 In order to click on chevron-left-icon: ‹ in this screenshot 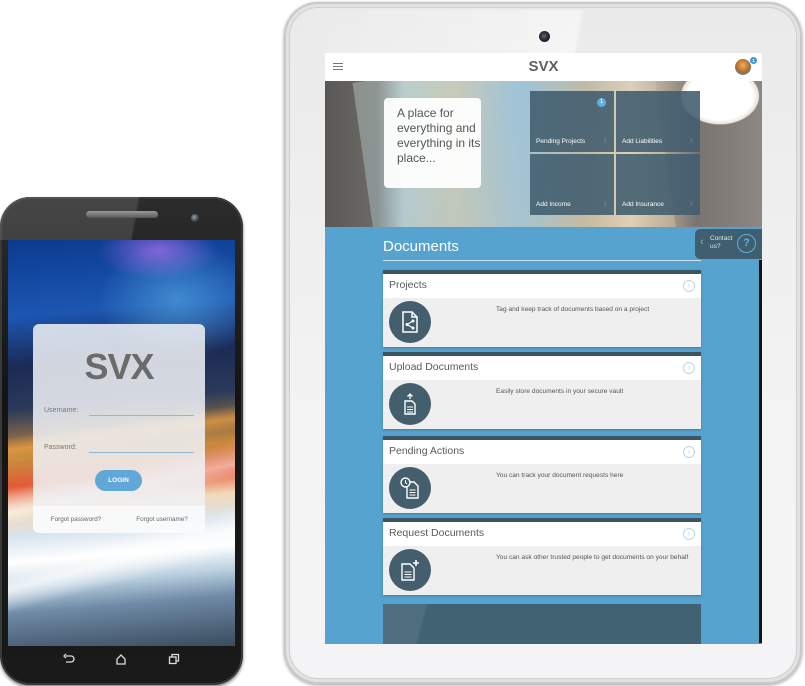, I will do `click(702, 242)`.